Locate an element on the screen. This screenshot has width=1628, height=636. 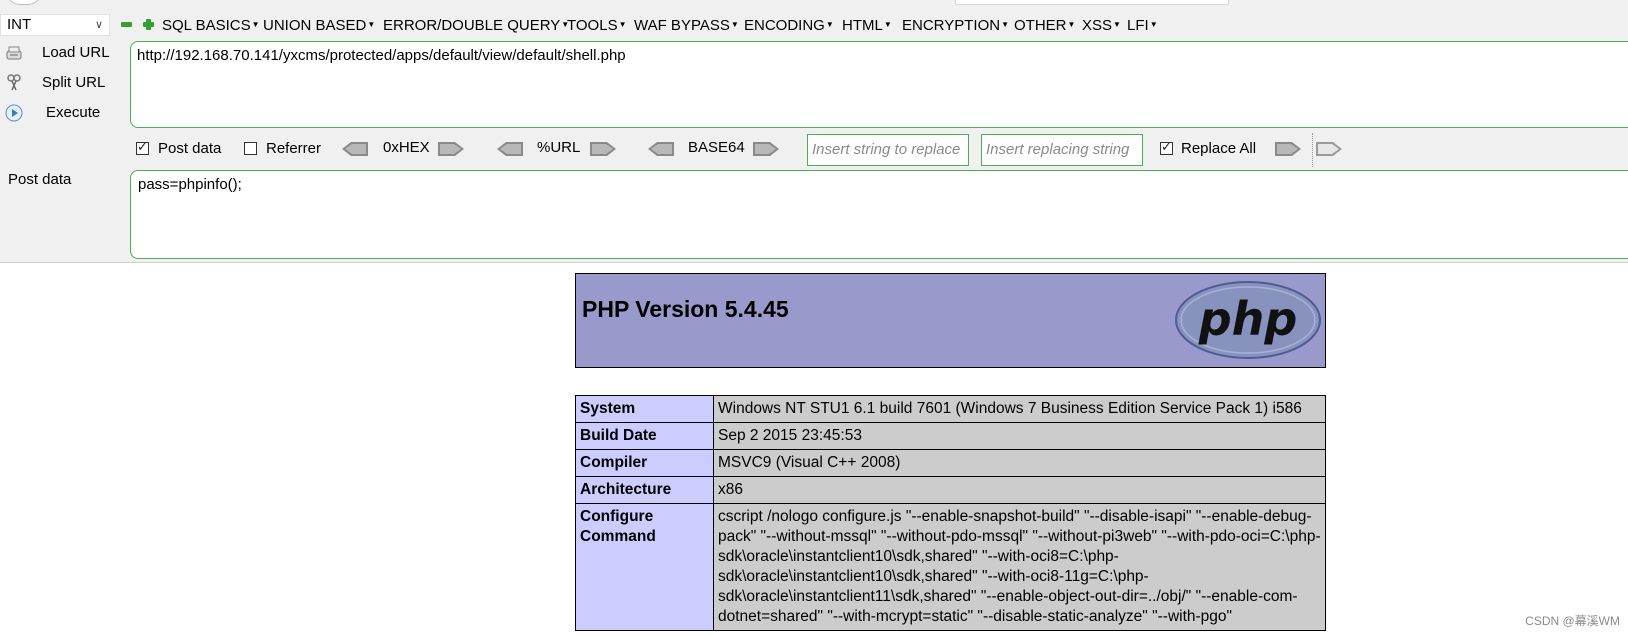
menu-sql-basics: SQL BASICS▼ is located at coordinates (211, 25).